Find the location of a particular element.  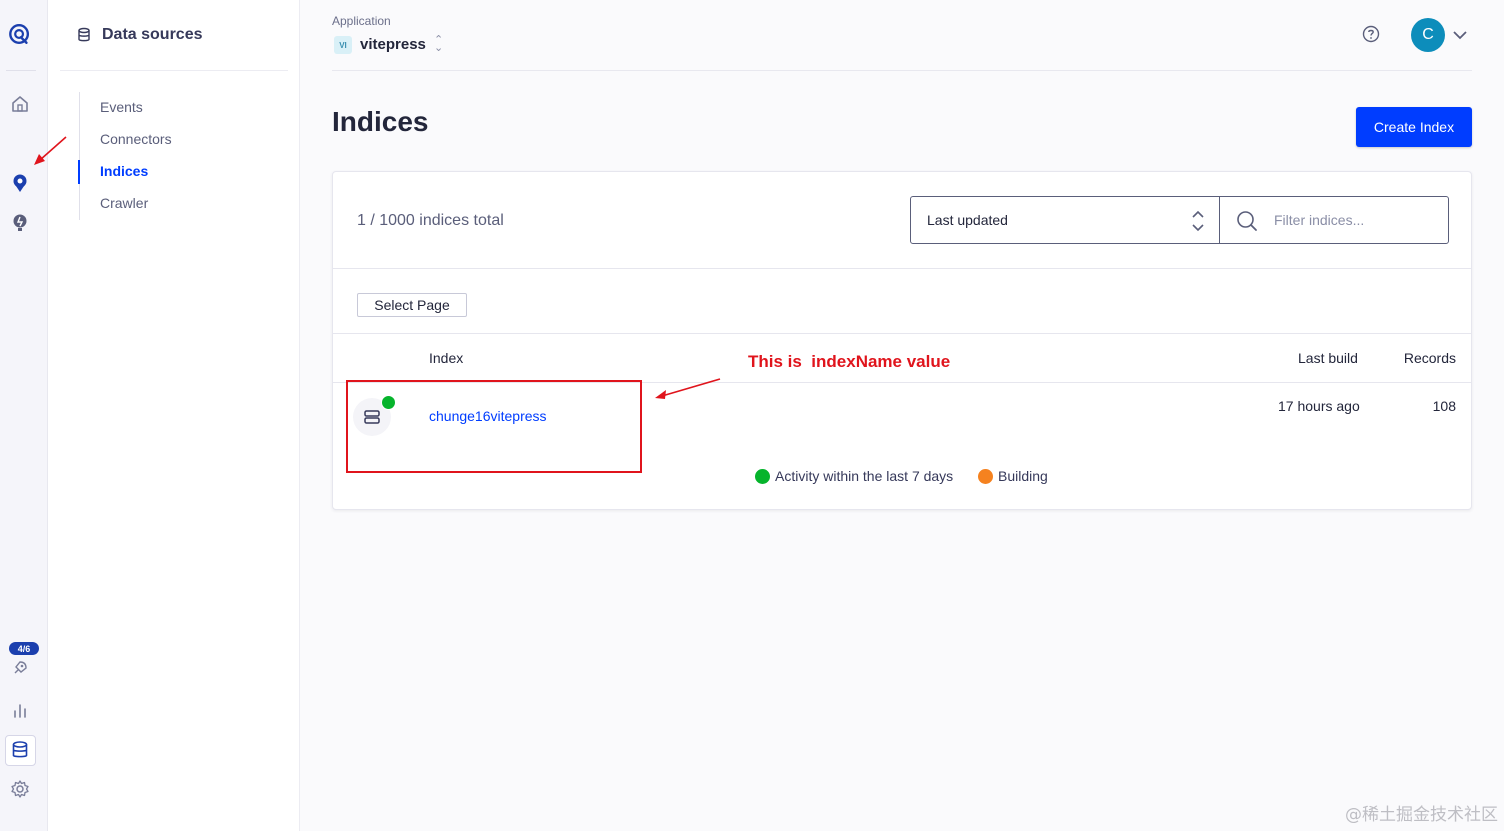

subnav-header: Data sources is located at coordinates (174, 35).